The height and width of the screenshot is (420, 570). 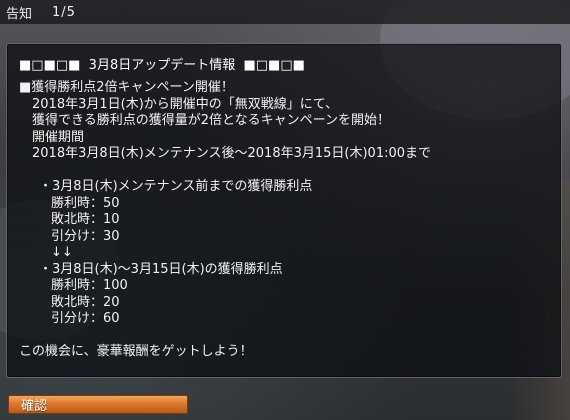 What do you see at coordinates (19, 14) in the screenshot?
I see `window-title: 告知` at bounding box center [19, 14].